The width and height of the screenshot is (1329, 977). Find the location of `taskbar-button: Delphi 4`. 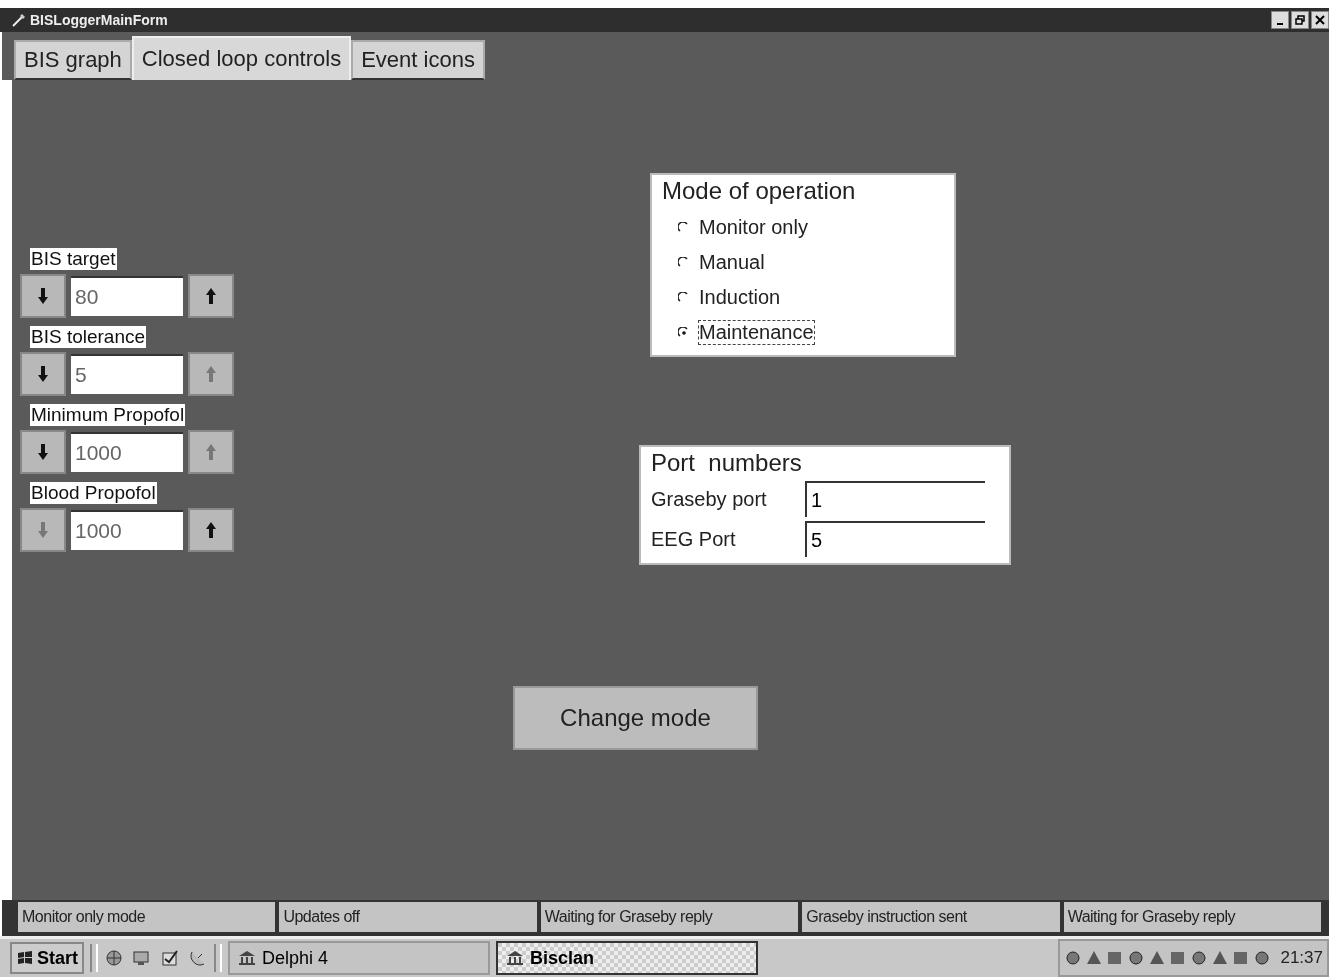

taskbar-button: Delphi 4 is located at coordinates (359, 958).